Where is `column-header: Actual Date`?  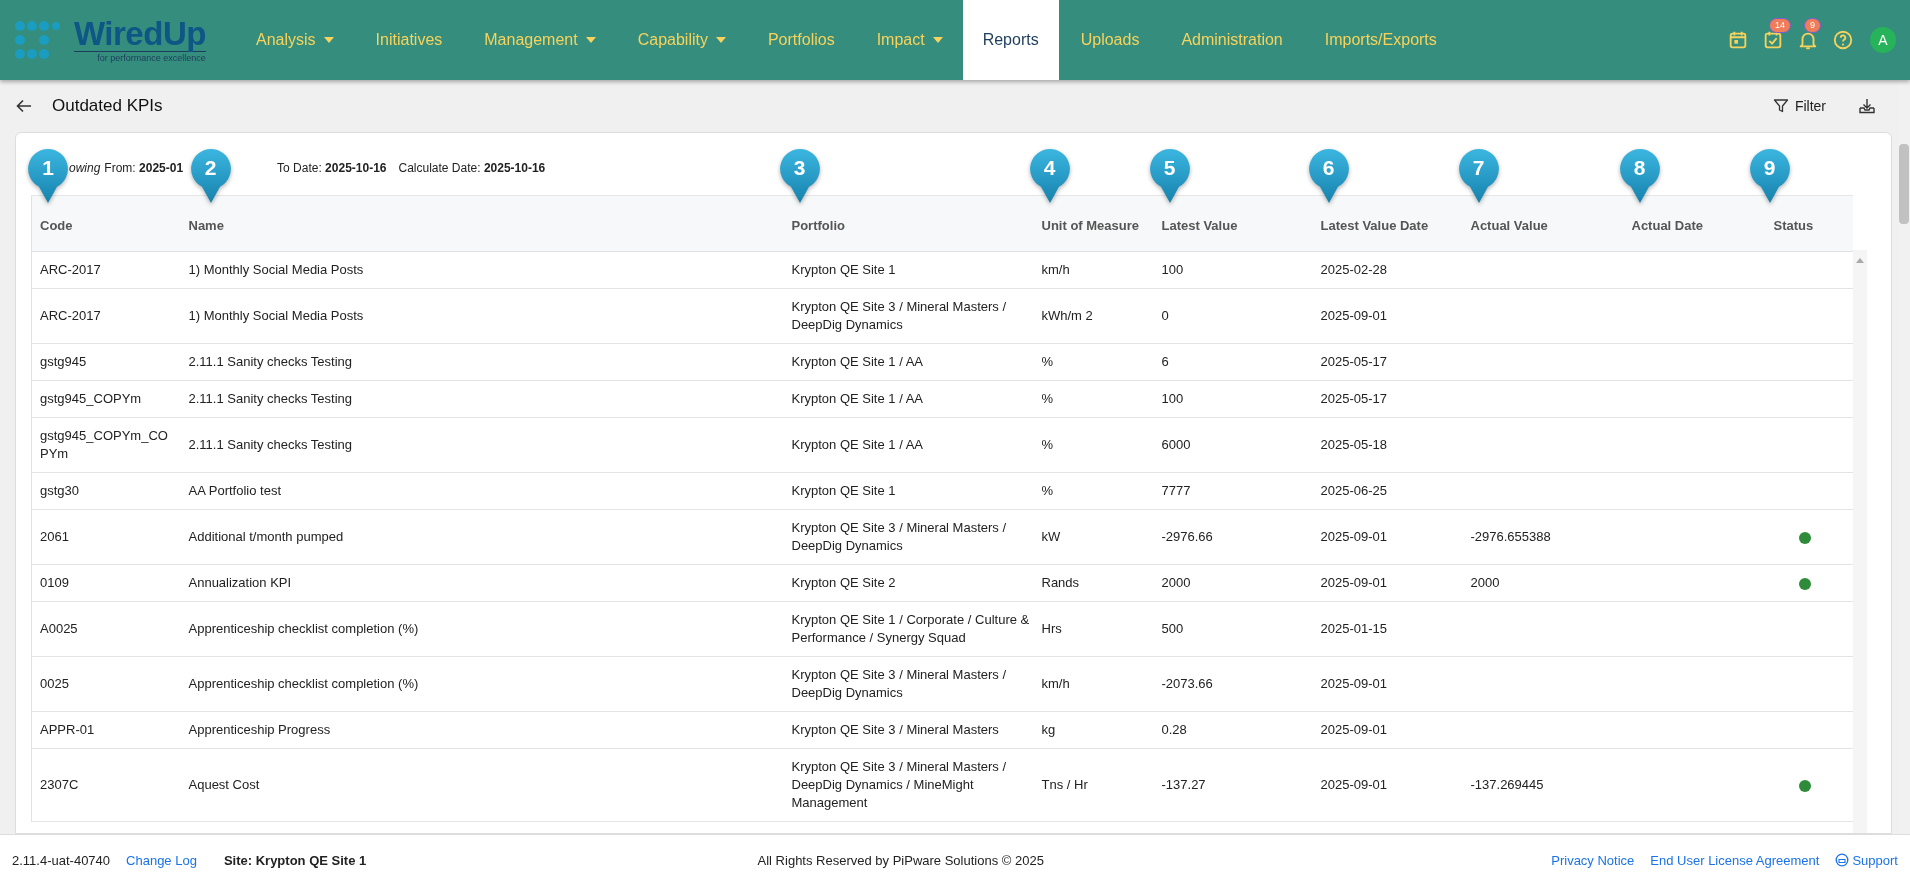 column-header: Actual Date is located at coordinates (1667, 225).